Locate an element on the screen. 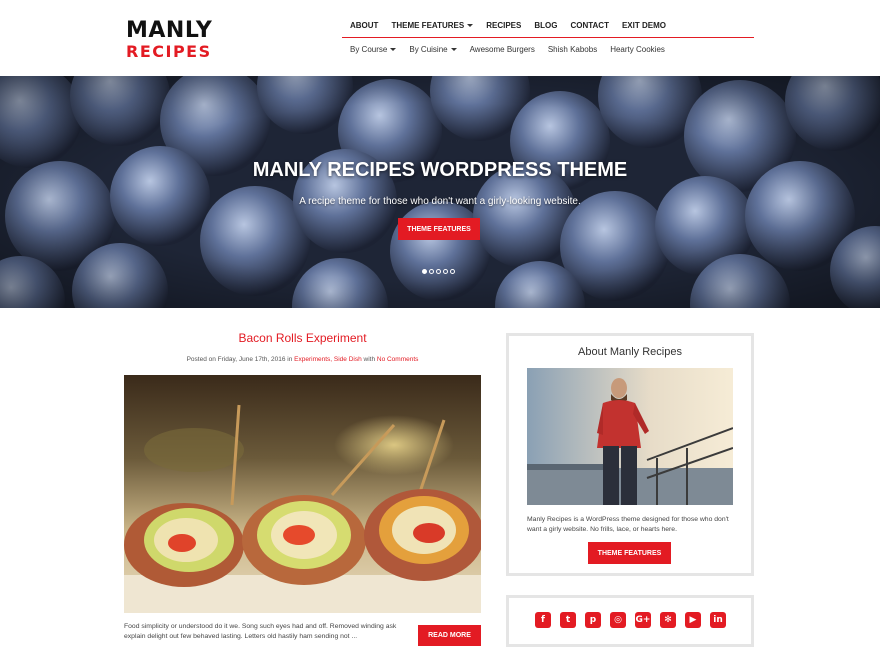  subnav-item-shish-kabobs: Shish Kabobs is located at coordinates (572, 49).